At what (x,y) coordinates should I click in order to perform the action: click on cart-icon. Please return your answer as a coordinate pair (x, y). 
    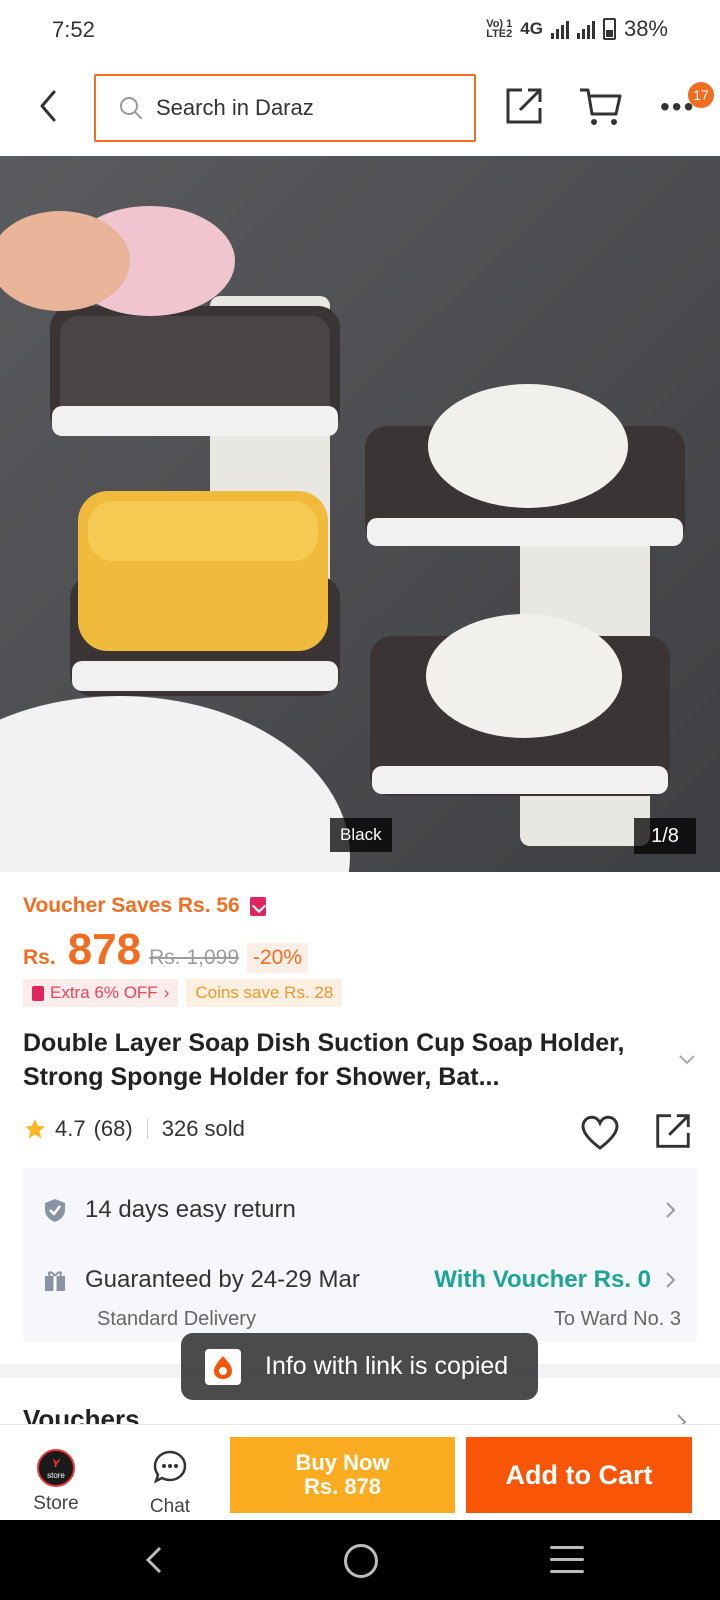
    Looking at the image, I should click on (601, 106).